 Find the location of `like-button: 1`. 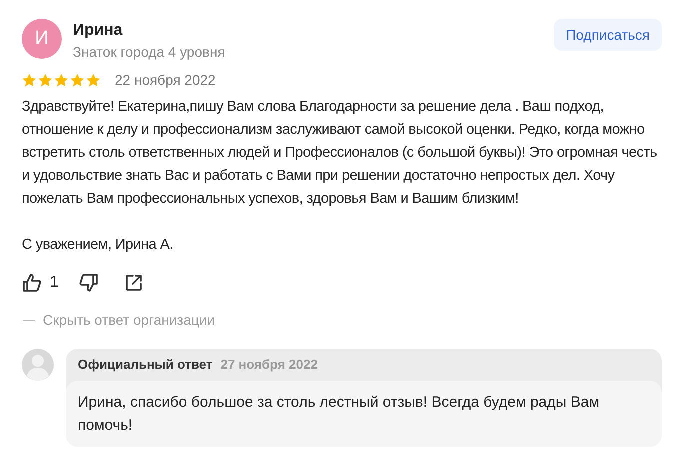

like-button: 1 is located at coordinates (40, 283).